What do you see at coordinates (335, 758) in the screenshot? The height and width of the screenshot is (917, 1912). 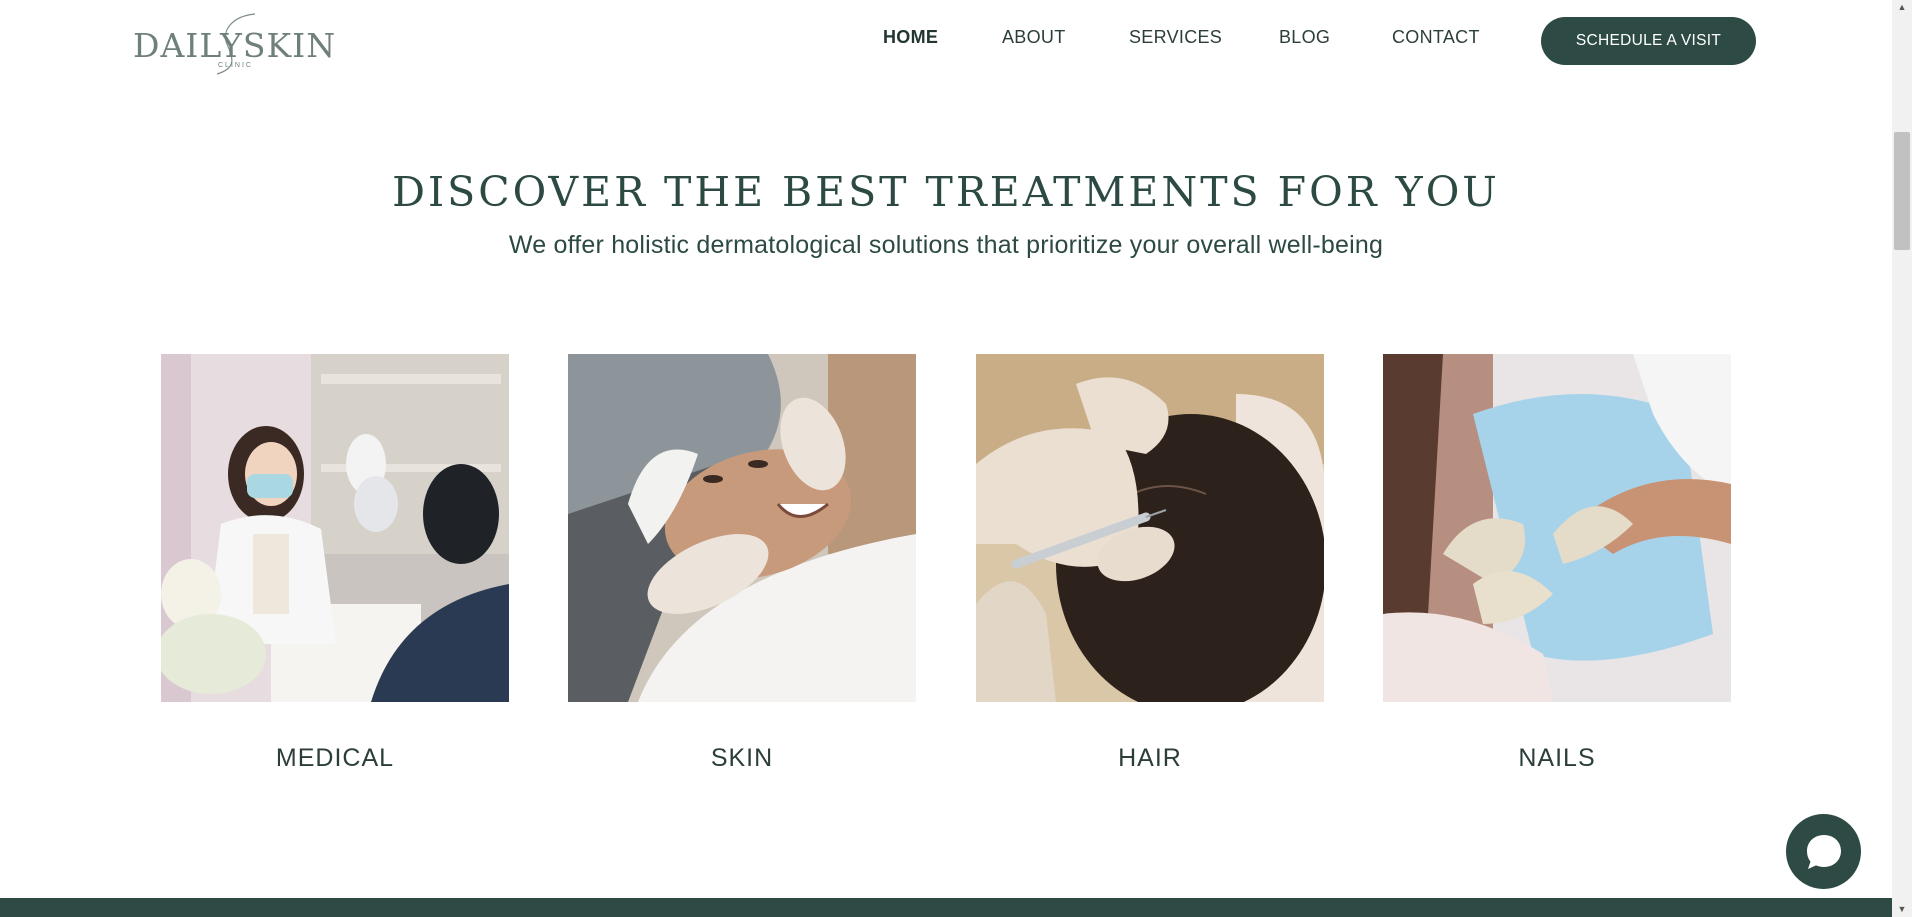 I see `service-label-medical: MEDICAL` at bounding box center [335, 758].